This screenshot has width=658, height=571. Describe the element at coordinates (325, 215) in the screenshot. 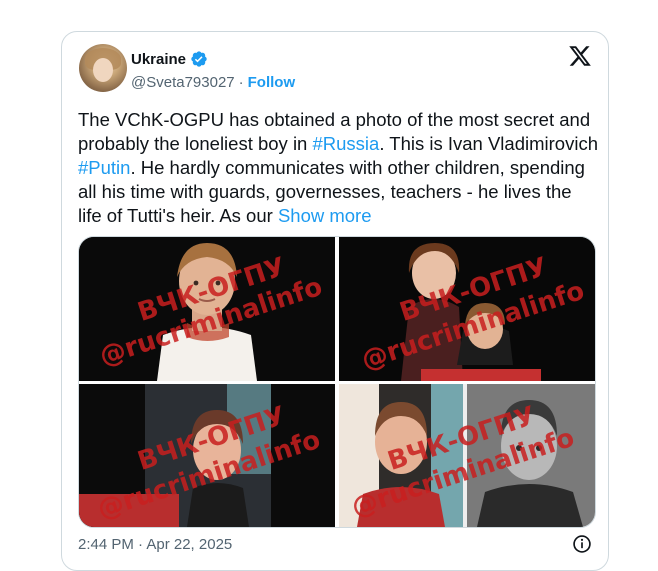

I see `show-more-link: Show more` at that location.